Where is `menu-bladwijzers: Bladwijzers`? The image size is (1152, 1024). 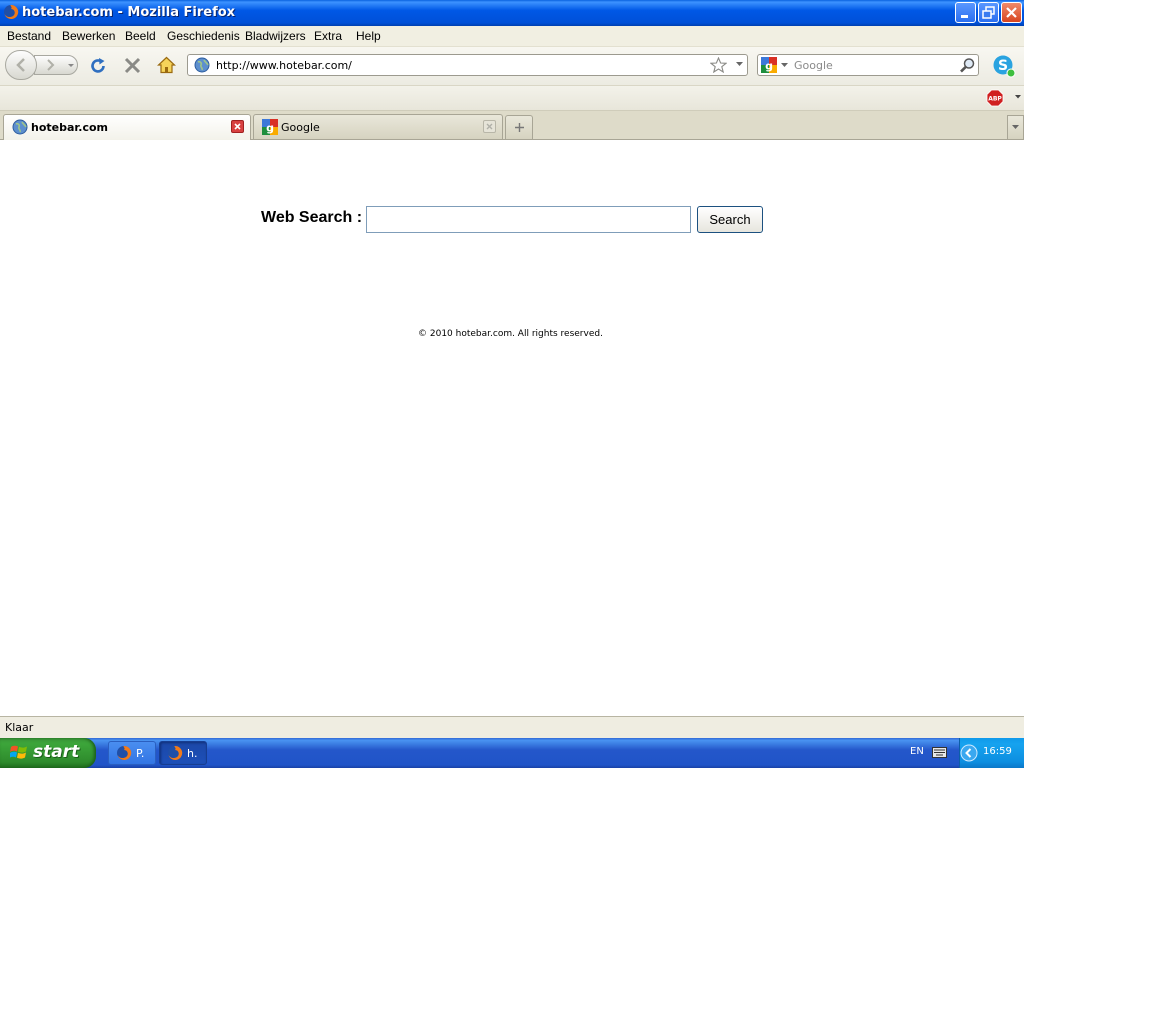
menu-bladwijzers: Bladwijzers is located at coordinates (275, 36).